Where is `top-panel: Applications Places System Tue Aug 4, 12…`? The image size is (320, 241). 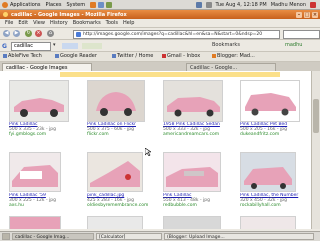
top-panel: Applications Places System Tue Aug 4, 12… is located at coordinates (160, 5).